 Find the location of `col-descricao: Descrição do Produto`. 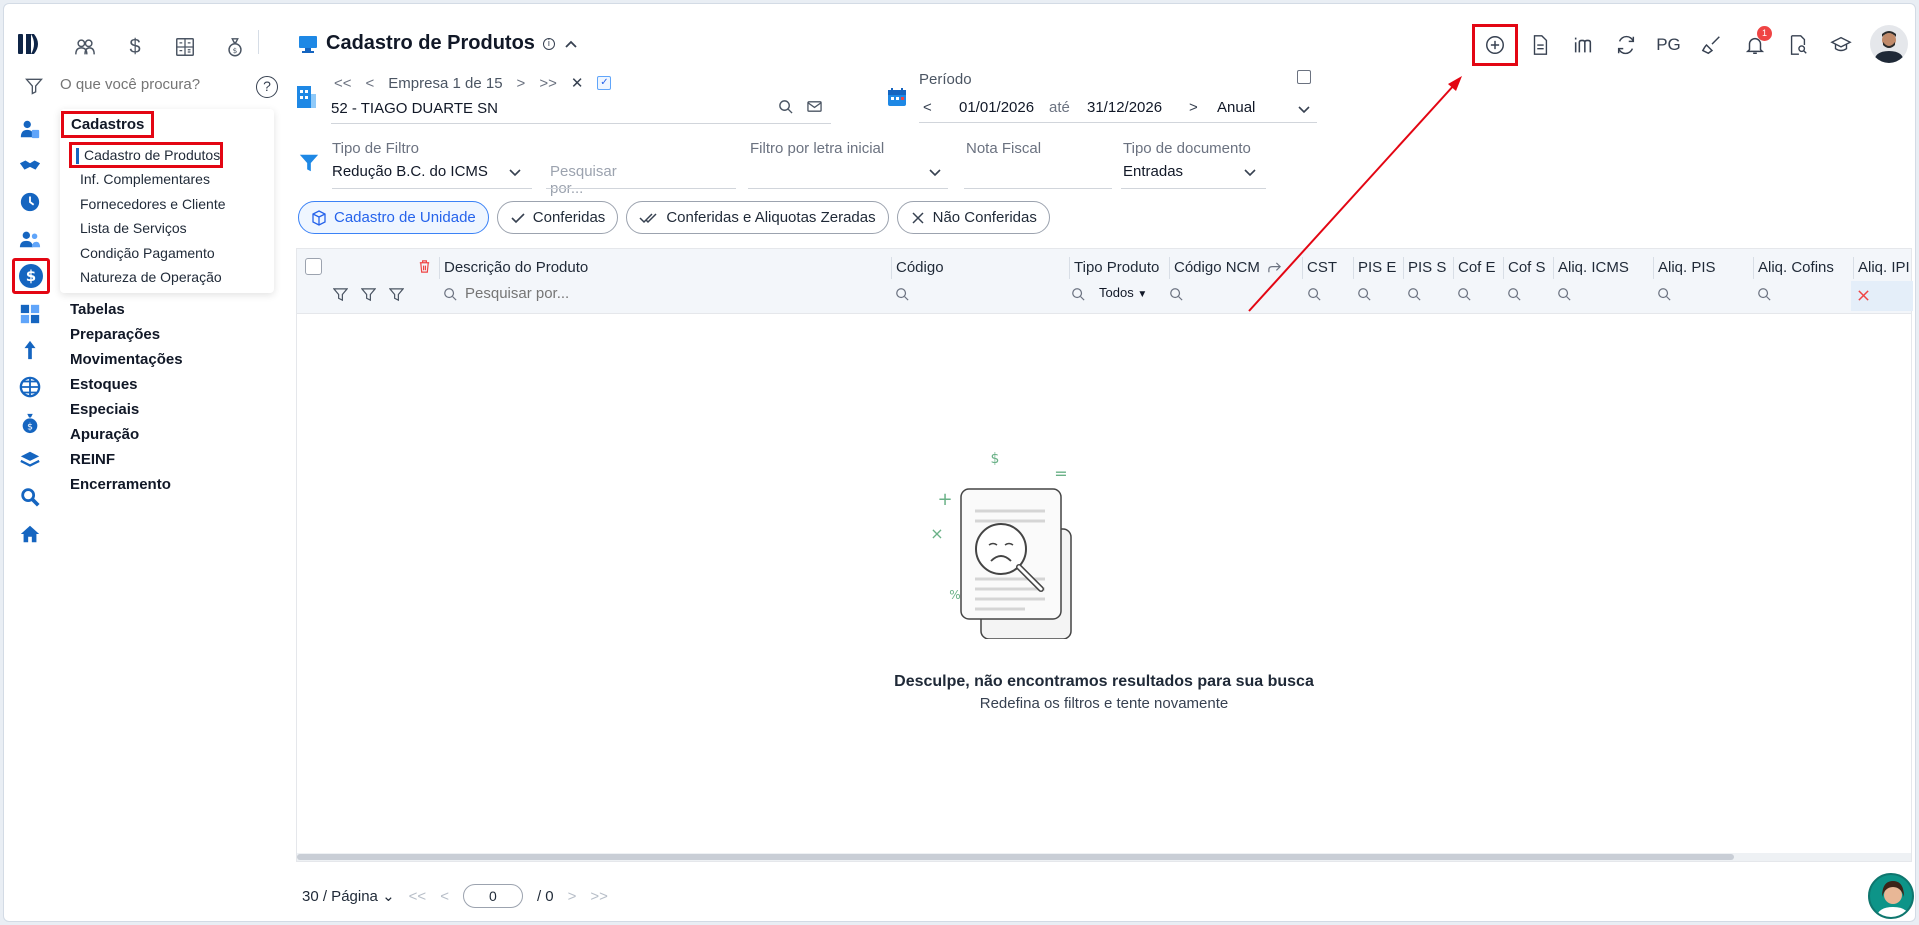

col-descricao: Descrição do Produto is located at coordinates (513, 268).